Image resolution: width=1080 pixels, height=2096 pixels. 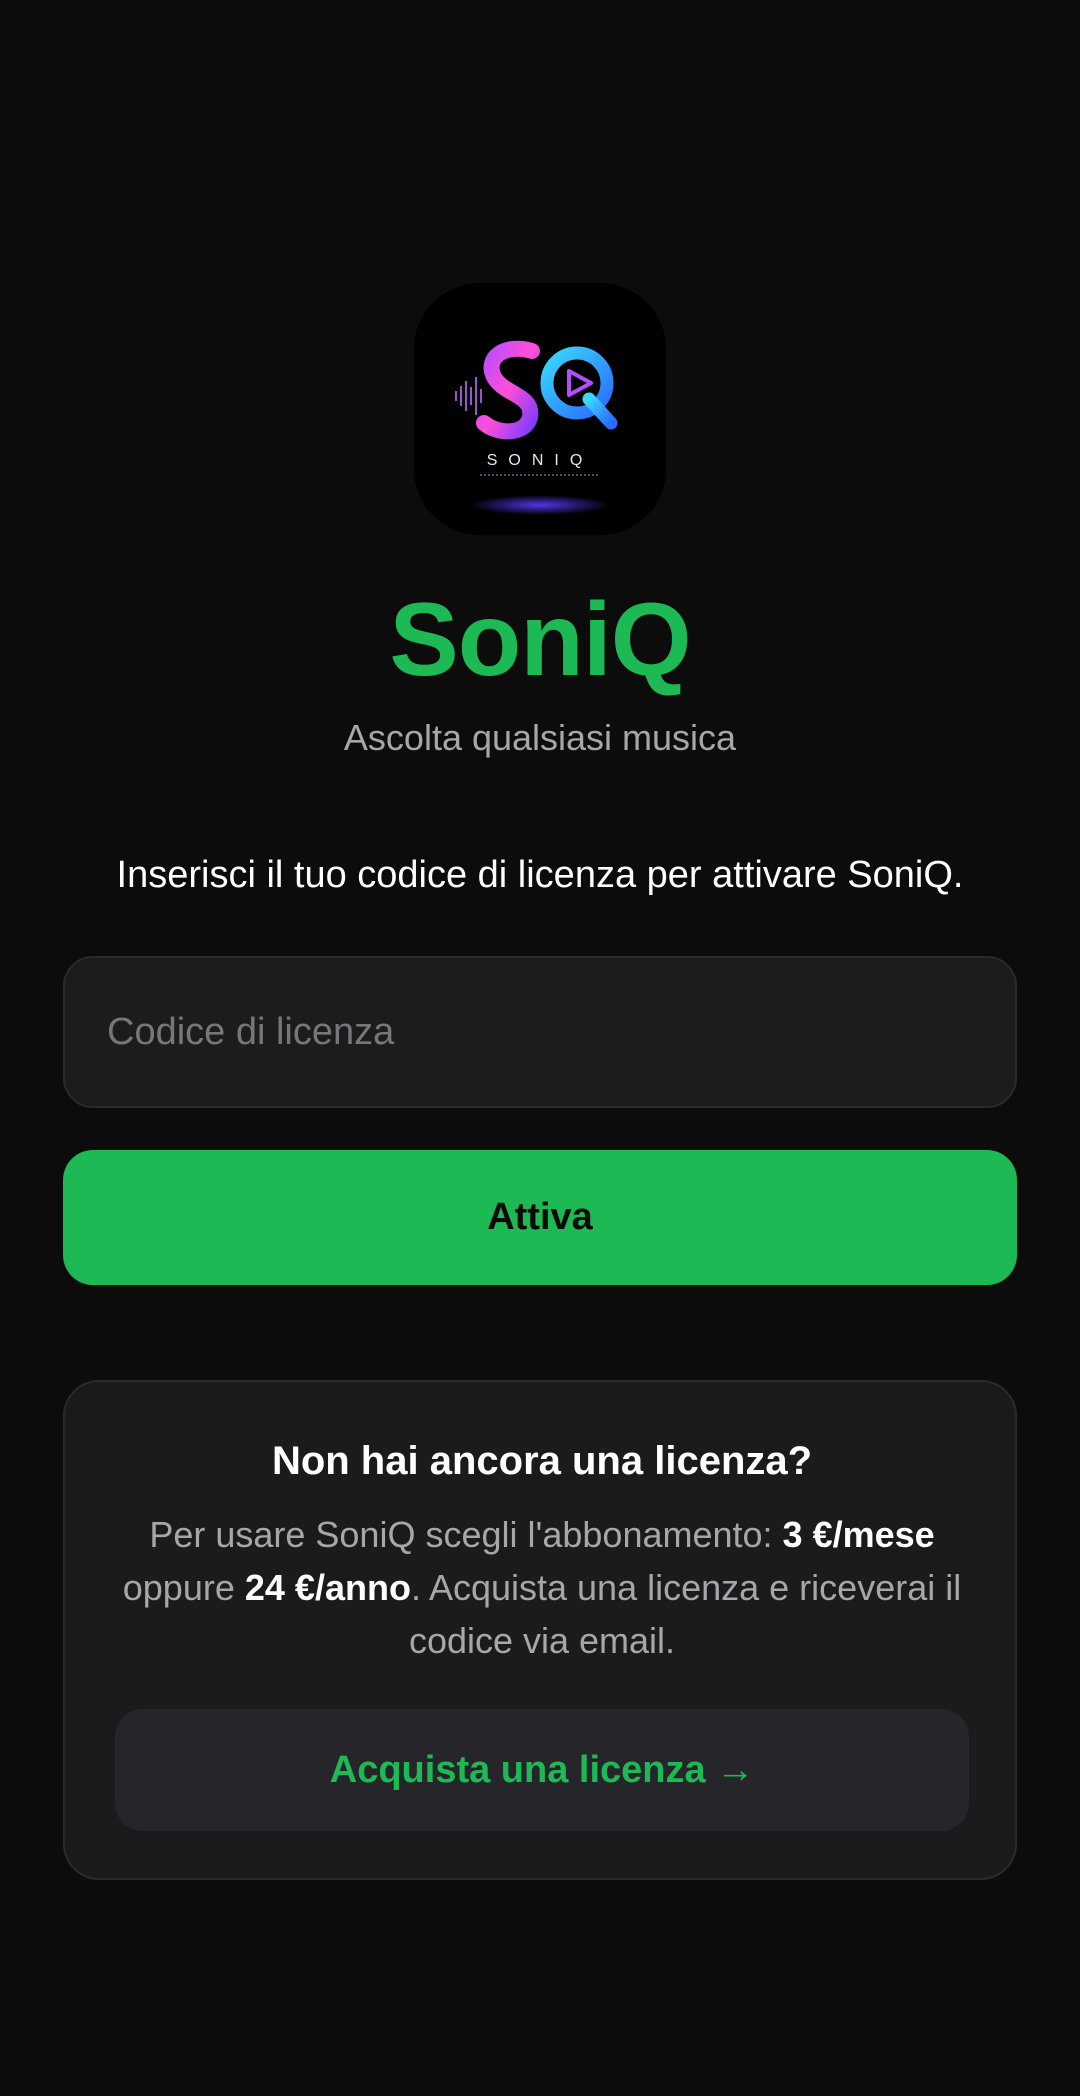 What do you see at coordinates (540, 737) in the screenshot?
I see `app-tagline: Ascolta qualsiasi musica` at bounding box center [540, 737].